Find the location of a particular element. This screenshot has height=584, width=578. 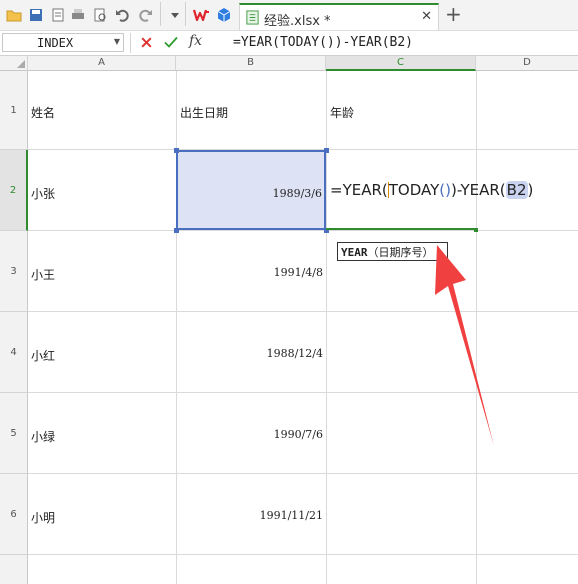

formula-bar: INDEX ▼ fx =YEAR(TODAY())-YEAR(B2) is located at coordinates (289, 43).